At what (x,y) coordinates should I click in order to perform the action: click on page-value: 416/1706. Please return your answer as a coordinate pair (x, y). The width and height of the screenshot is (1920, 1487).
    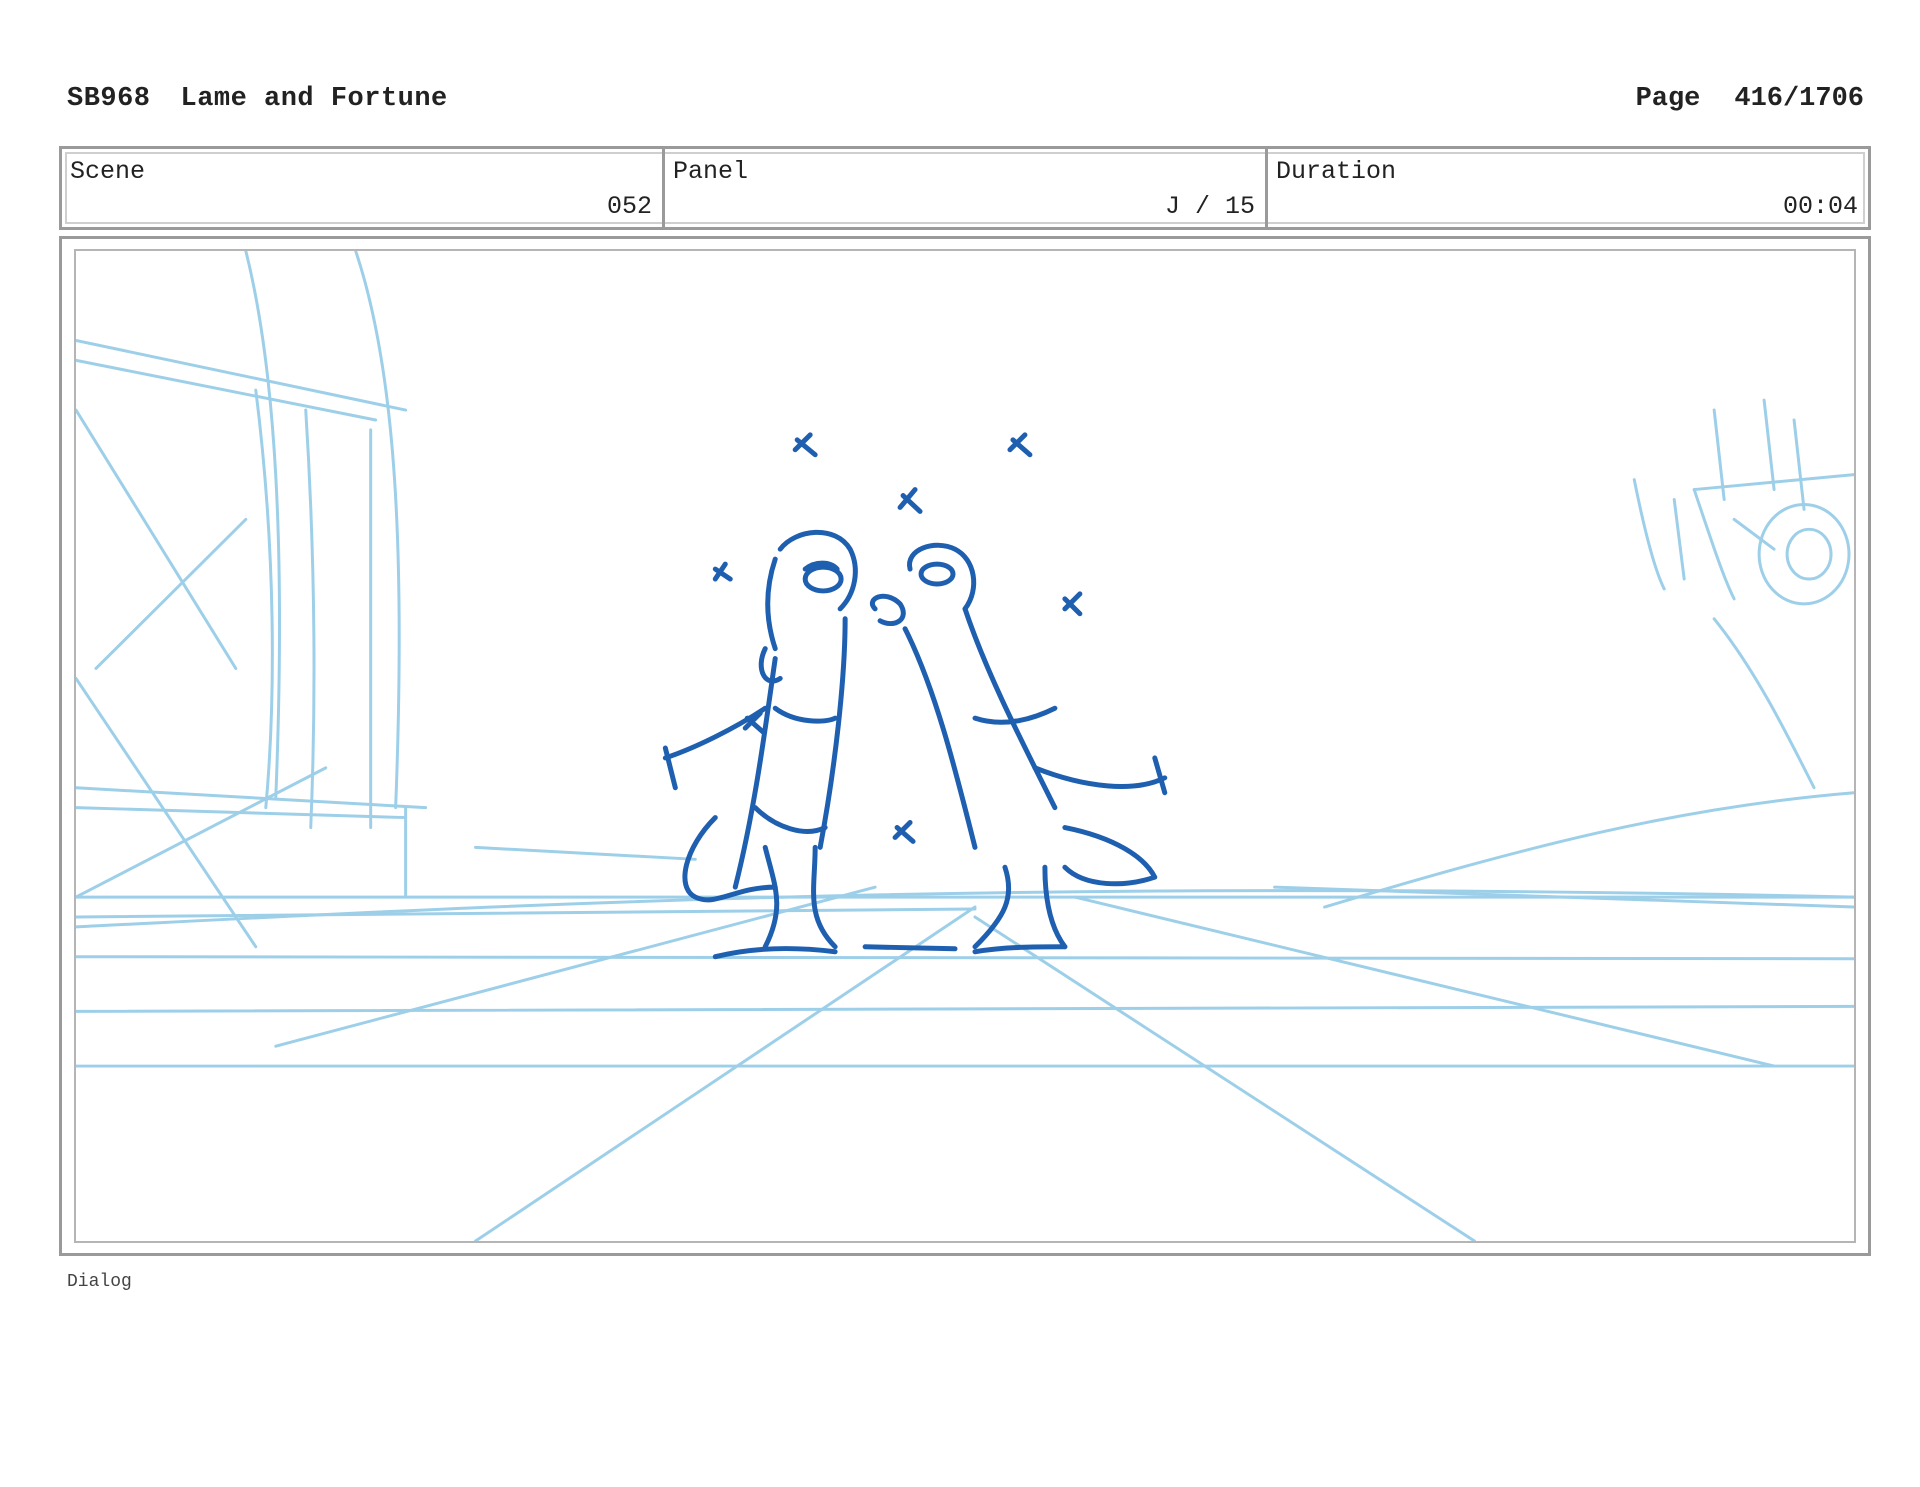
    Looking at the image, I should click on (1799, 99).